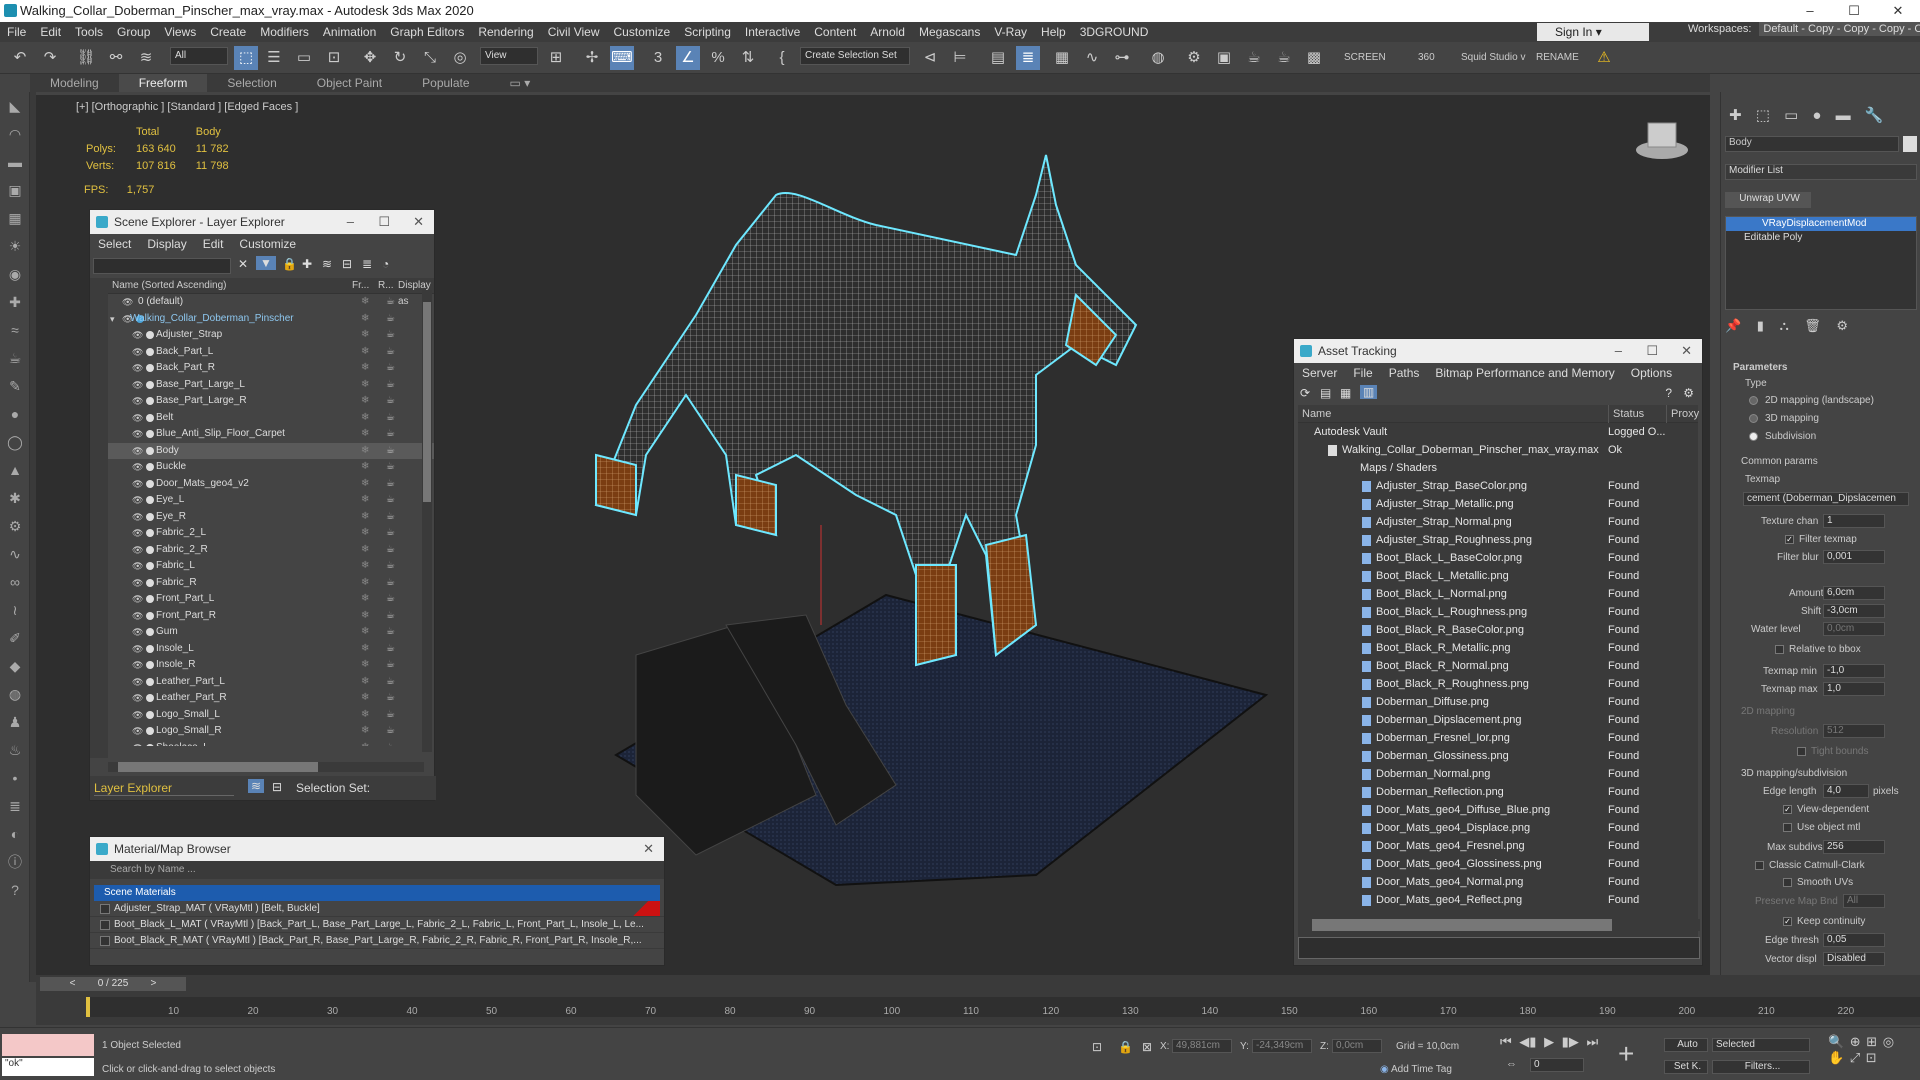 Image resolution: width=1920 pixels, height=1080 pixels. What do you see at coordinates (1839, 29) in the screenshot?
I see `workspaces-dropdown: Default - Copy - Copy - Copy - Copy` at bounding box center [1839, 29].